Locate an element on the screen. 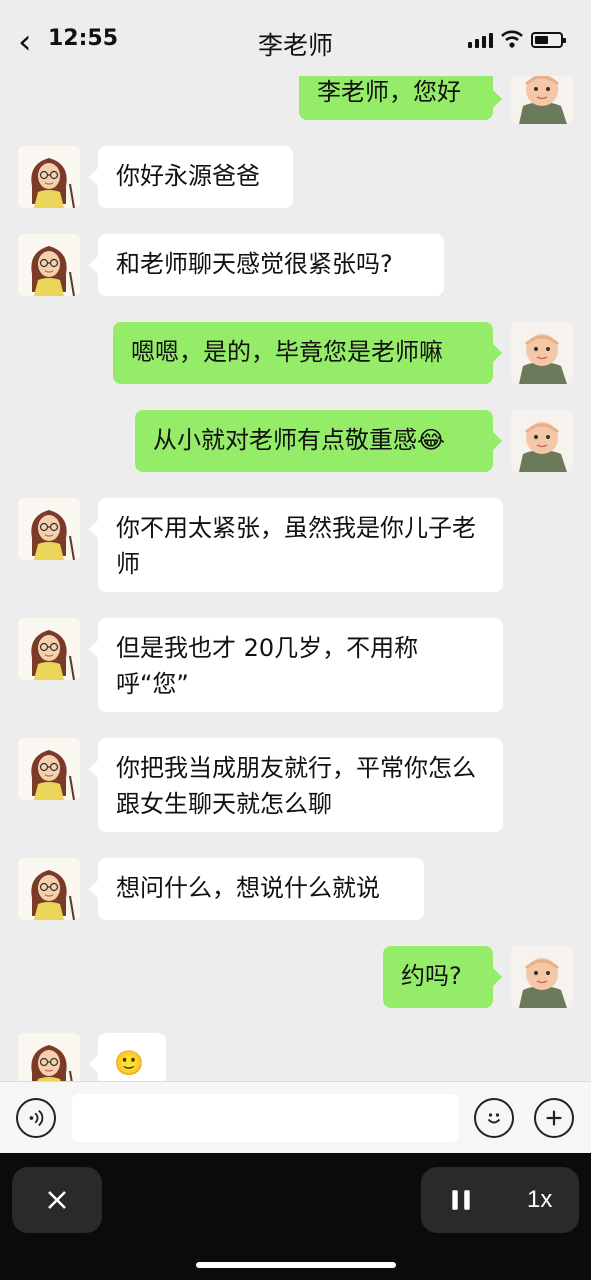 The width and height of the screenshot is (591, 1280). message-bubble-received: 和老师聊天感觉很紧张吗? is located at coordinates (266, 265).